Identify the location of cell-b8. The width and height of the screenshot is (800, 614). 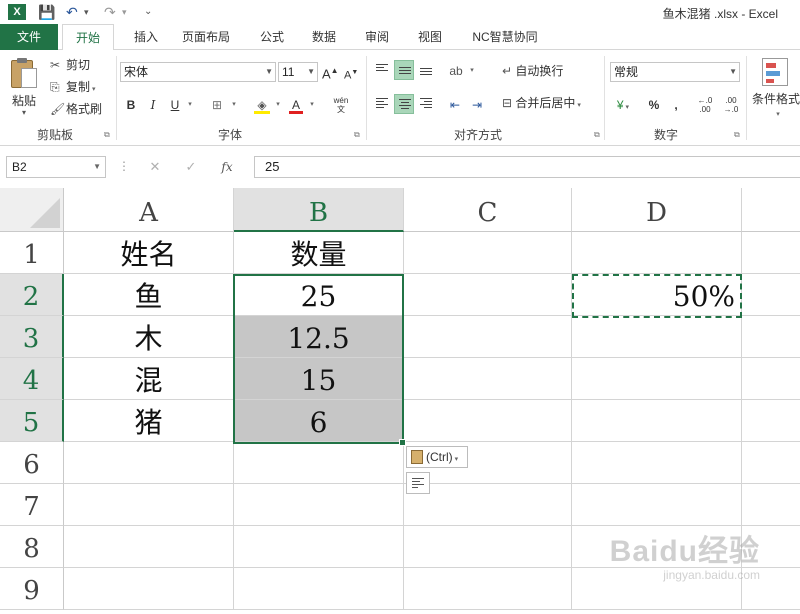
(319, 547).